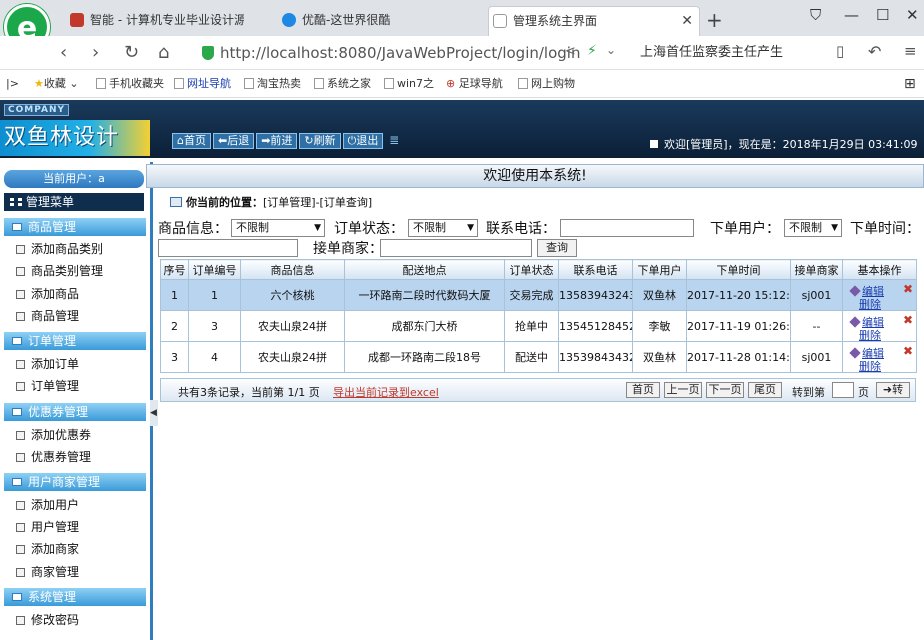 The width and height of the screenshot is (924, 640). What do you see at coordinates (874, 51) in the screenshot?
I see `undo-icon: ↶` at bounding box center [874, 51].